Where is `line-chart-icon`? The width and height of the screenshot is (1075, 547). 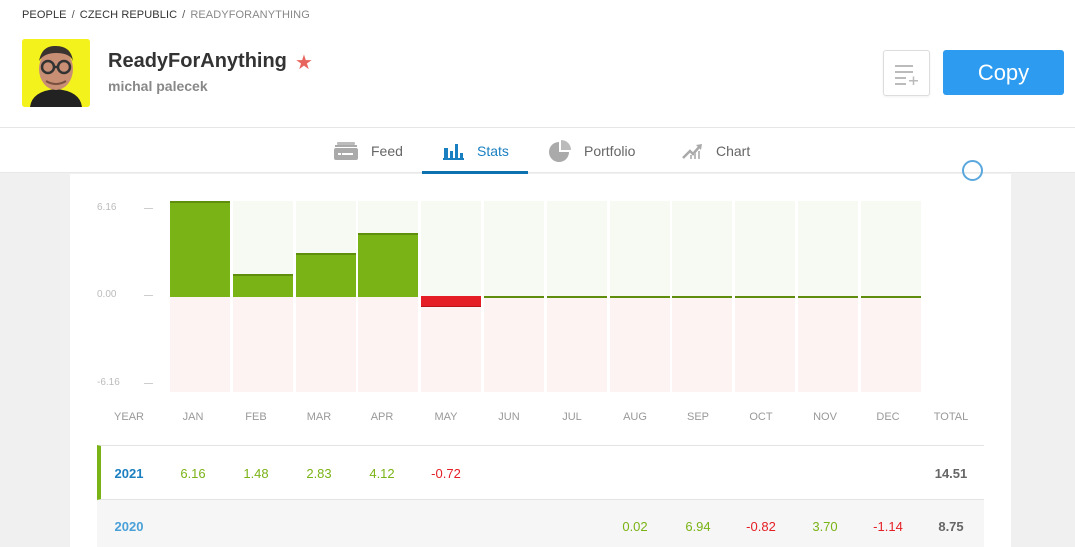 line-chart-icon is located at coordinates (693, 151).